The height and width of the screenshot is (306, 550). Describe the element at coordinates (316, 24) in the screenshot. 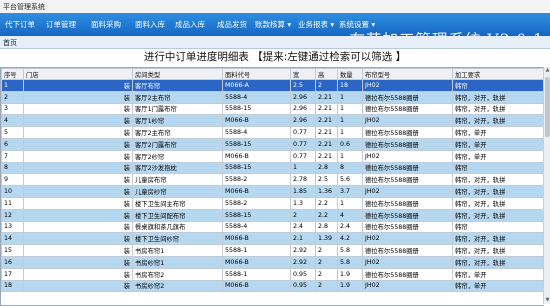

I see `menu-item-business-reports: 业务报表` at that location.